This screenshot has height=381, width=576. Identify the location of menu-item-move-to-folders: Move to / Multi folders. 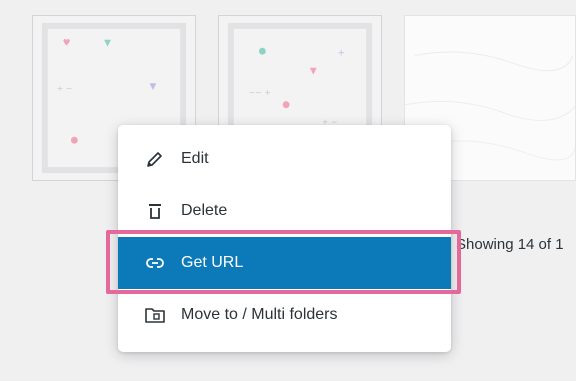
(284, 315).